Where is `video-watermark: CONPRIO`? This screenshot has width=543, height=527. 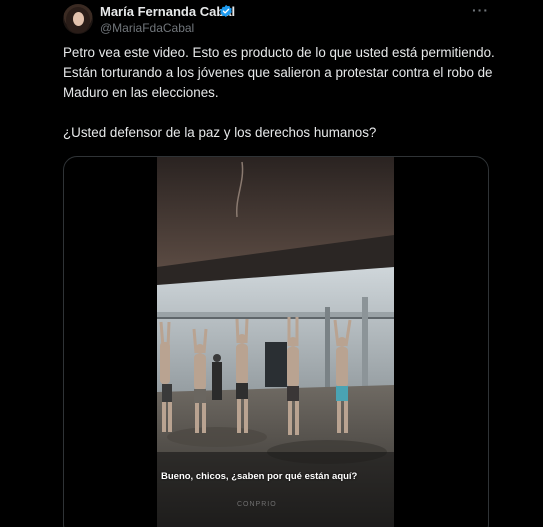
video-watermark: CONPRIO is located at coordinates (257, 504).